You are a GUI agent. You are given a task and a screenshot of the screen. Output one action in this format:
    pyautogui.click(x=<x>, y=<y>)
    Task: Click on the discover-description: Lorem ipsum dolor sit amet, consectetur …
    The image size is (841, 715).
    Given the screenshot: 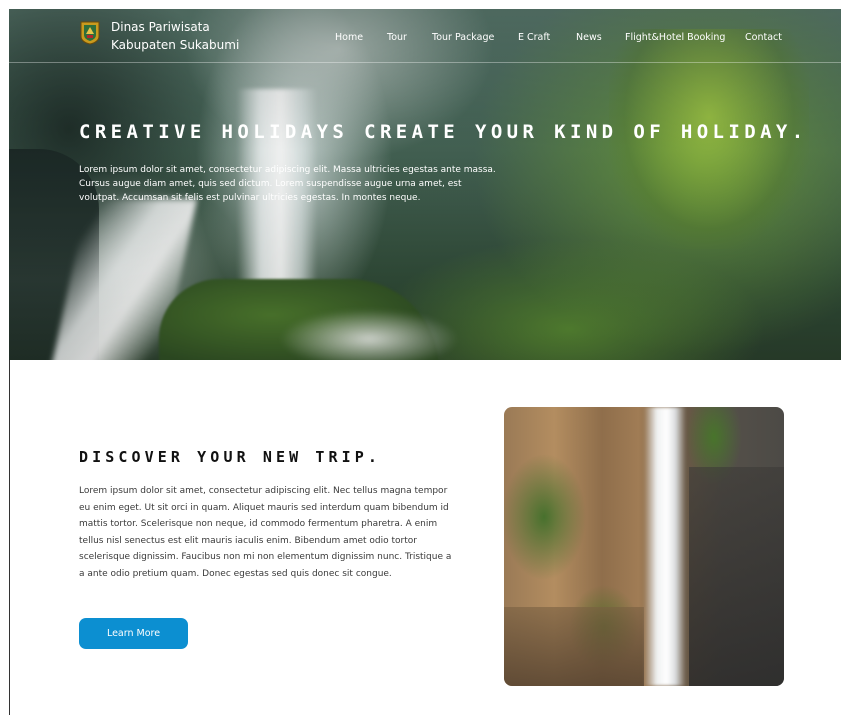 What is the action you would take?
    pyautogui.click(x=265, y=532)
    